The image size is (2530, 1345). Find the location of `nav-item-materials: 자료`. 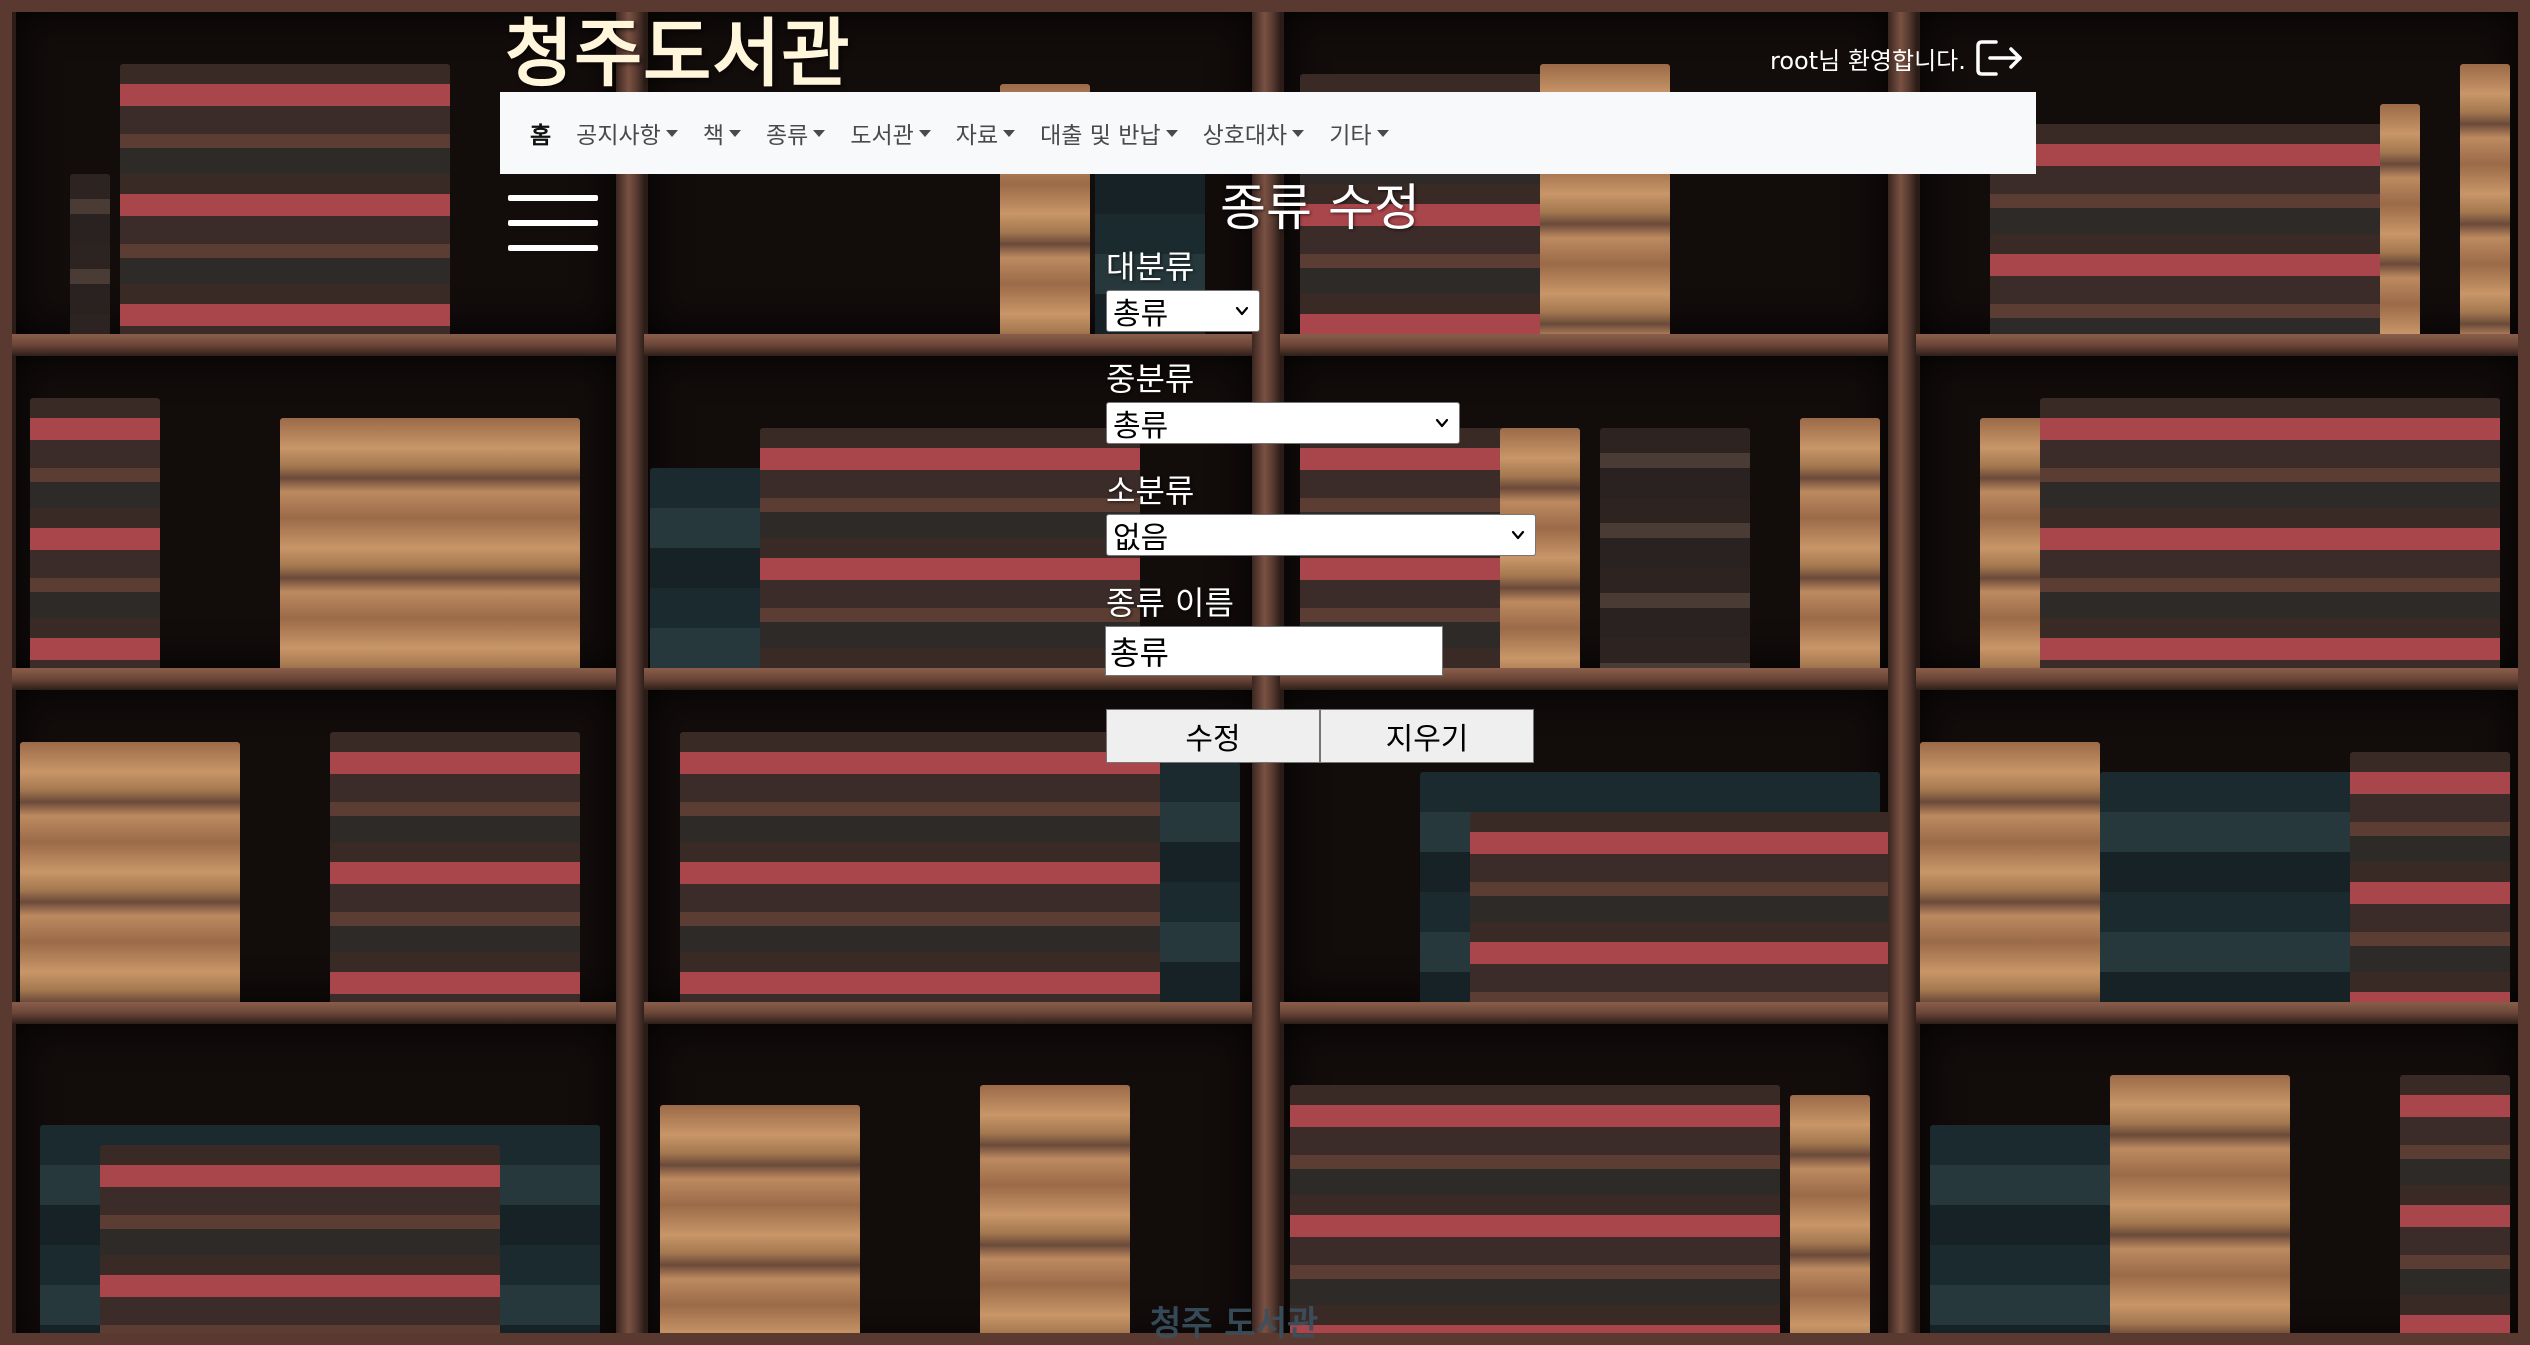

nav-item-materials: 자료 is located at coordinates (986, 133).